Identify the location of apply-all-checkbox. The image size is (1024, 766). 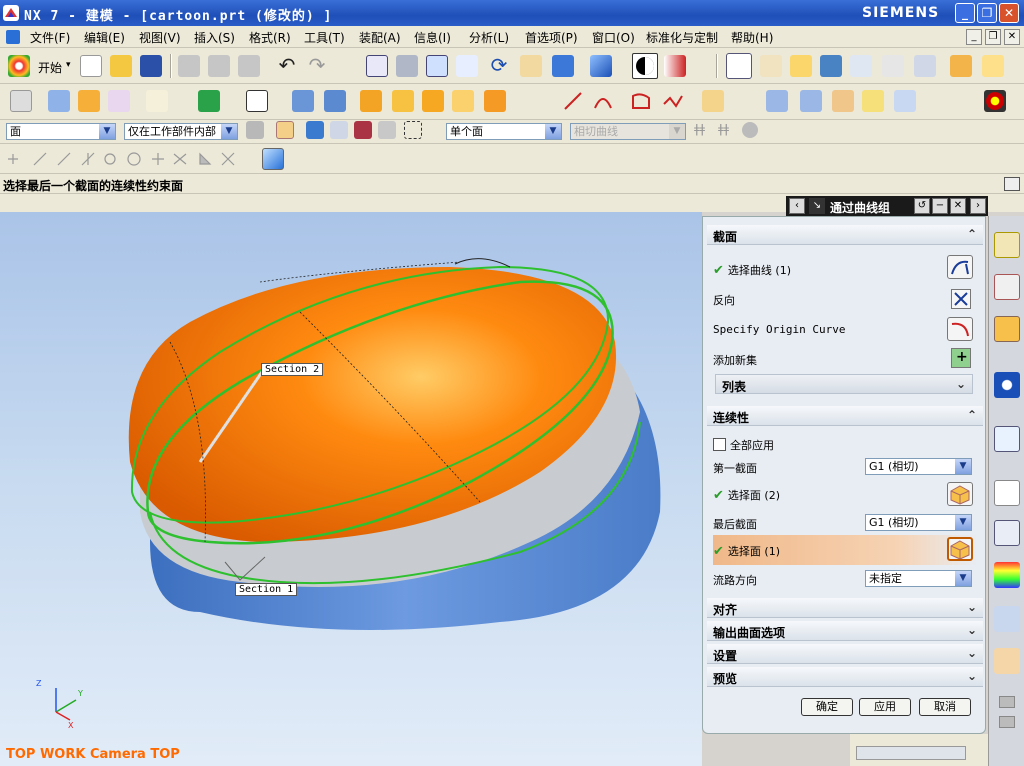
(719, 444).